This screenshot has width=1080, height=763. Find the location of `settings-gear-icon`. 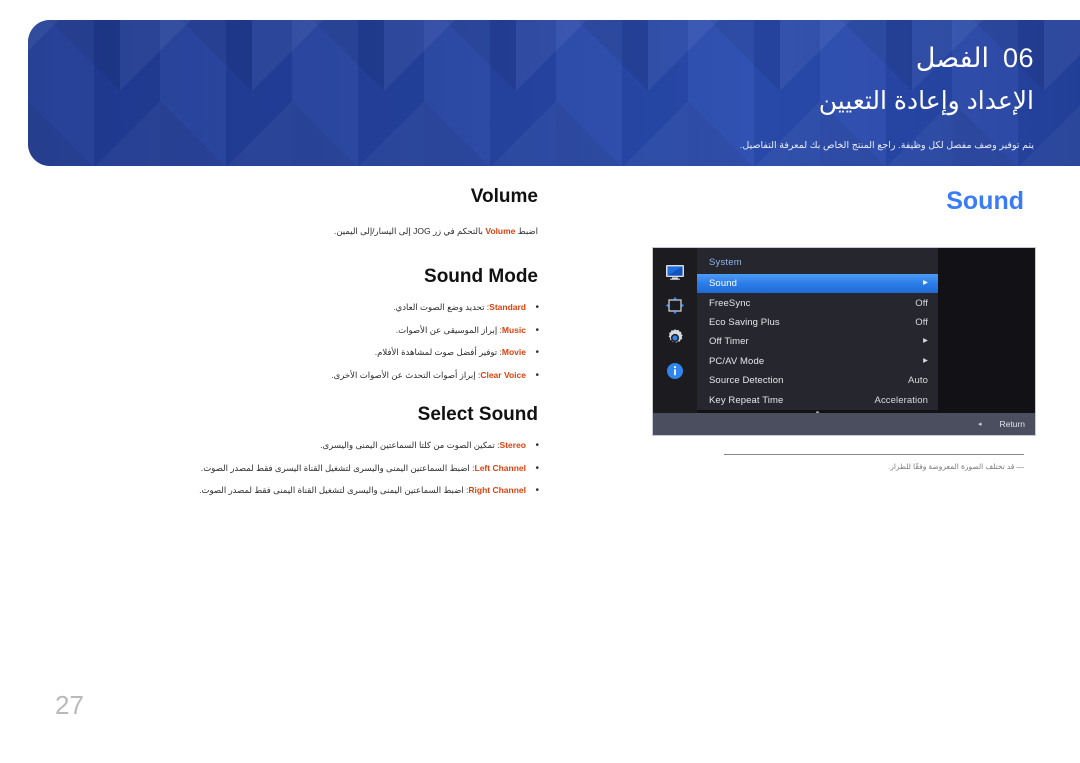

settings-gear-icon is located at coordinates (675, 338).